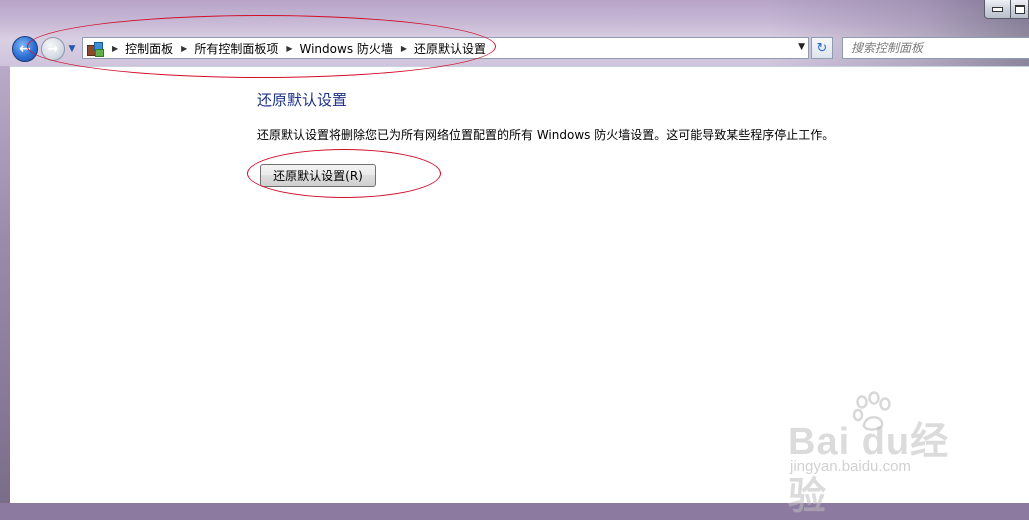 The width and height of the screenshot is (1029, 520). I want to click on refresh-icon: ↻, so click(822, 48).